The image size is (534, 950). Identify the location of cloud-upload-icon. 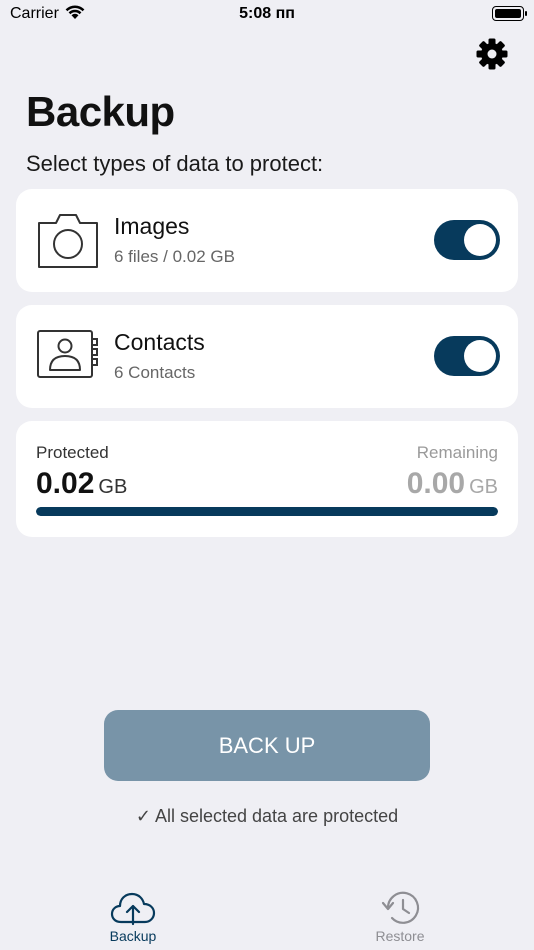
(133, 909).